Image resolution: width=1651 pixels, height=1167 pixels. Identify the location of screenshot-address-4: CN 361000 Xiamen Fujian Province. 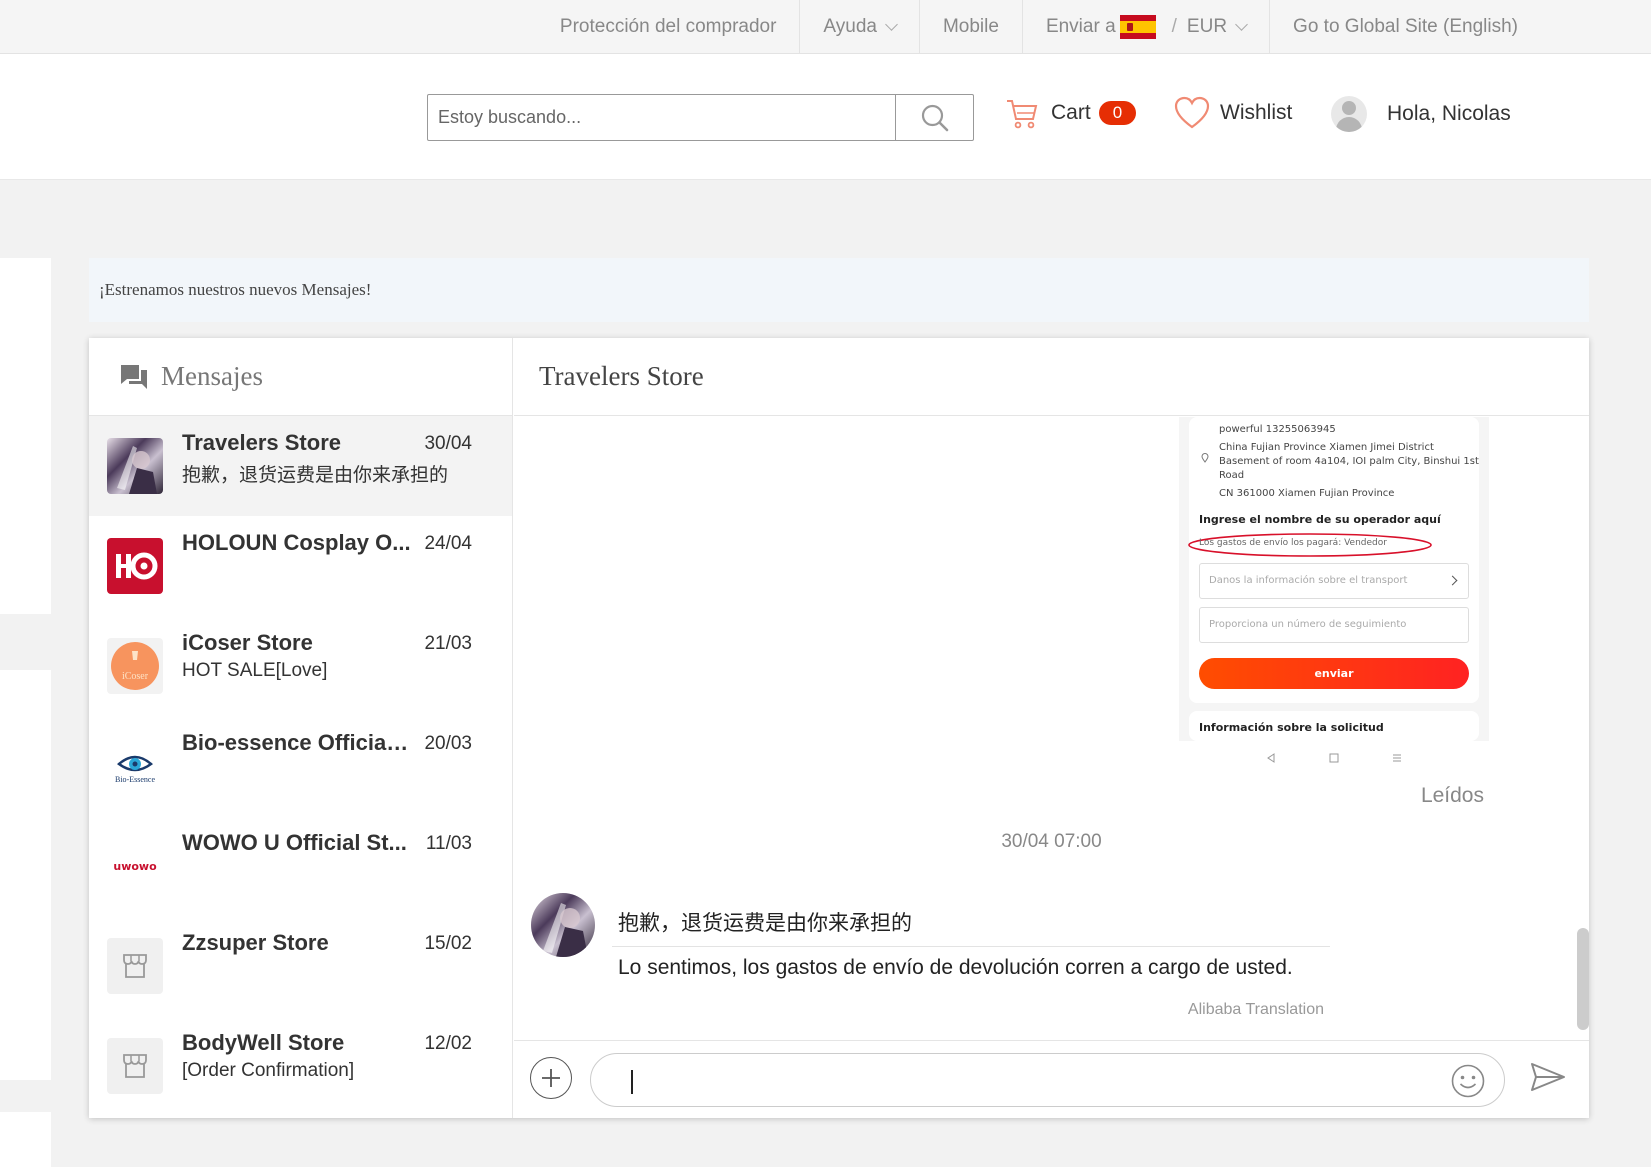
(1307, 493).